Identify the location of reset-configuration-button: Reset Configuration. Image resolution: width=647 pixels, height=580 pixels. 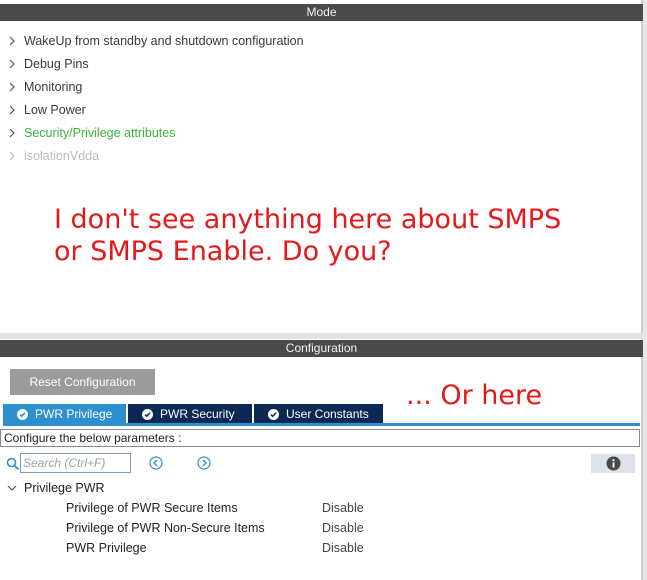
(82, 382).